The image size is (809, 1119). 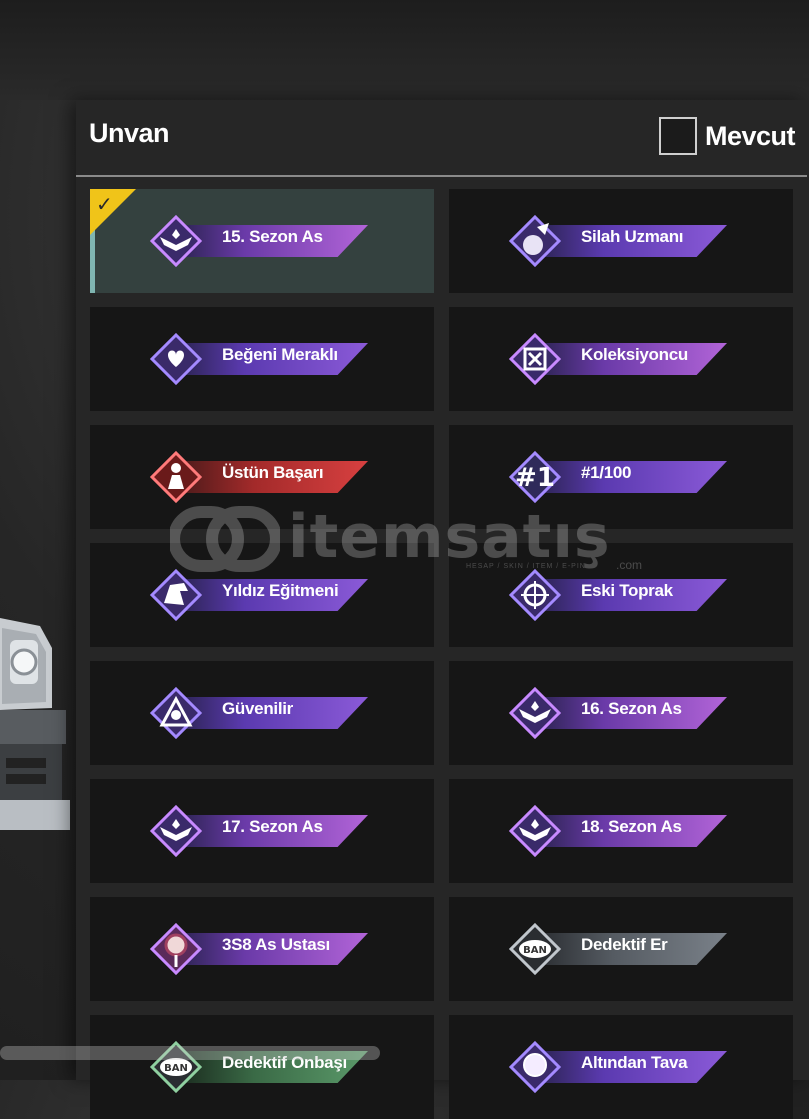 I want to click on crosshair-emblem-icon, so click(x=535, y=595).